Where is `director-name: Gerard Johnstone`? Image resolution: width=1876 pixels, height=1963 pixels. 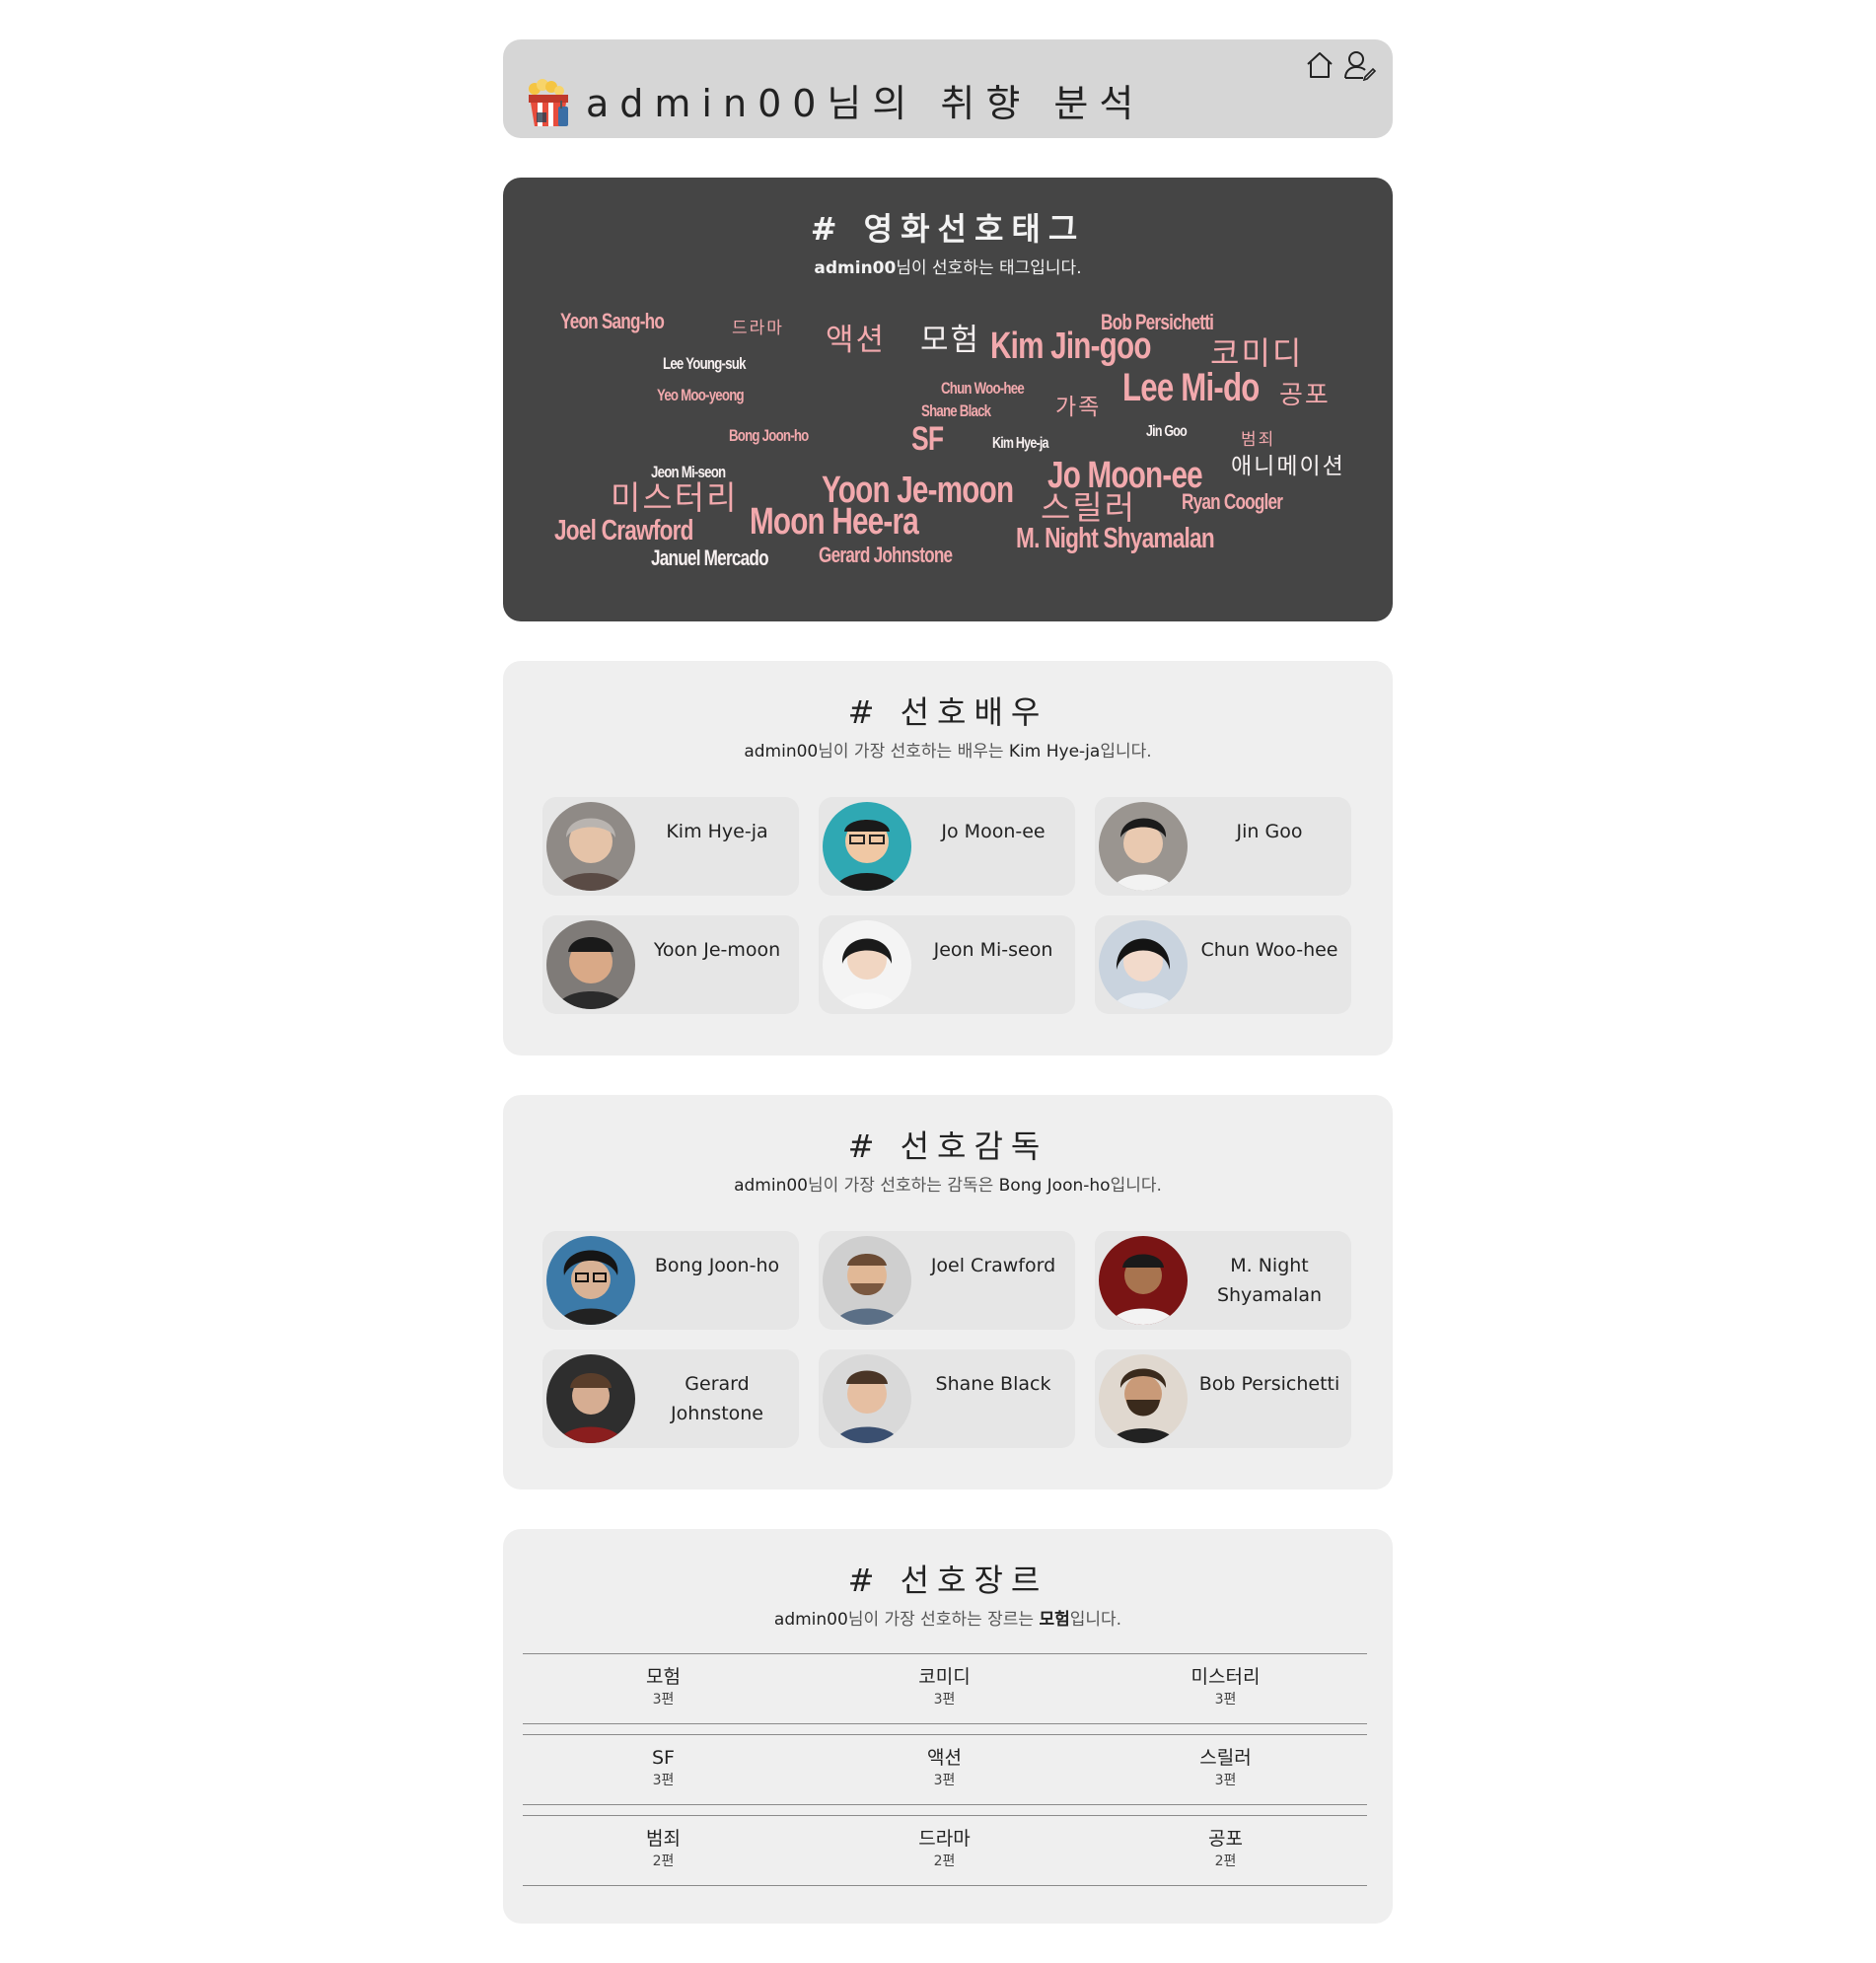
director-name: Gerard Johnstone is located at coordinates (717, 1399).